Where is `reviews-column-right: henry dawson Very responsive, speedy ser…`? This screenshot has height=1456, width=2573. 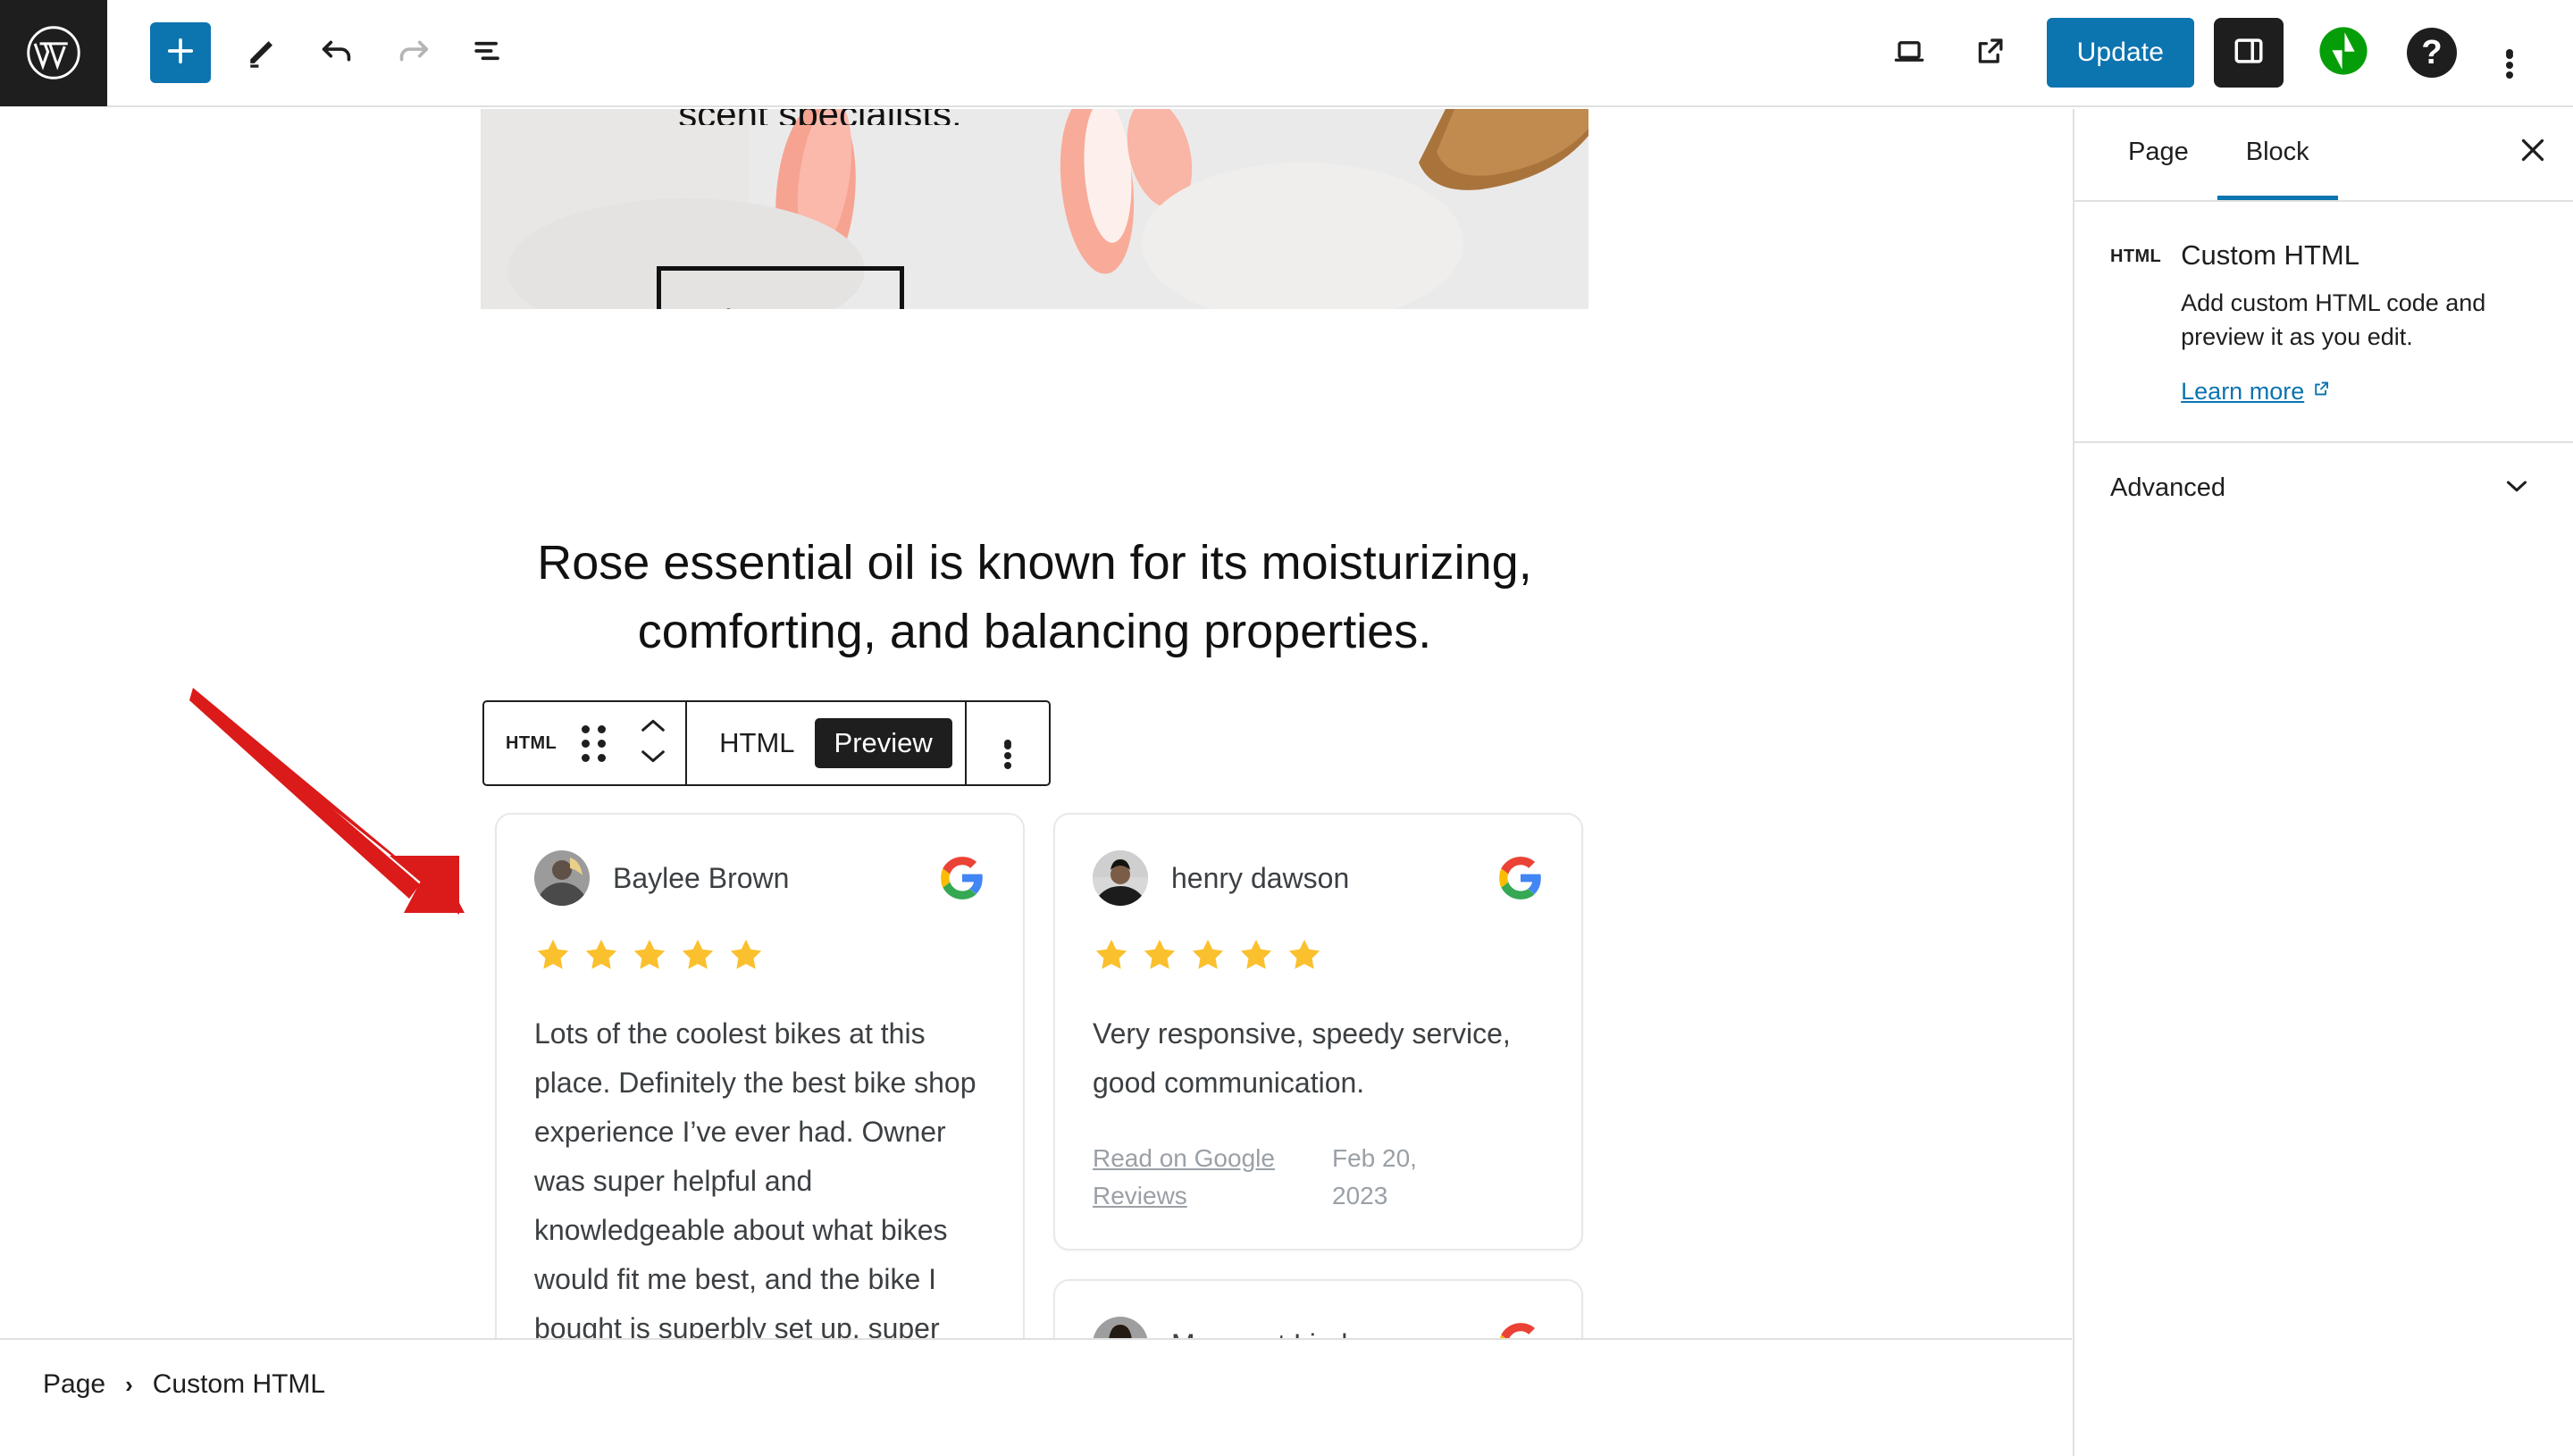 reviews-column-right: henry dawson Very responsive, speedy ser… is located at coordinates (1318, 1121).